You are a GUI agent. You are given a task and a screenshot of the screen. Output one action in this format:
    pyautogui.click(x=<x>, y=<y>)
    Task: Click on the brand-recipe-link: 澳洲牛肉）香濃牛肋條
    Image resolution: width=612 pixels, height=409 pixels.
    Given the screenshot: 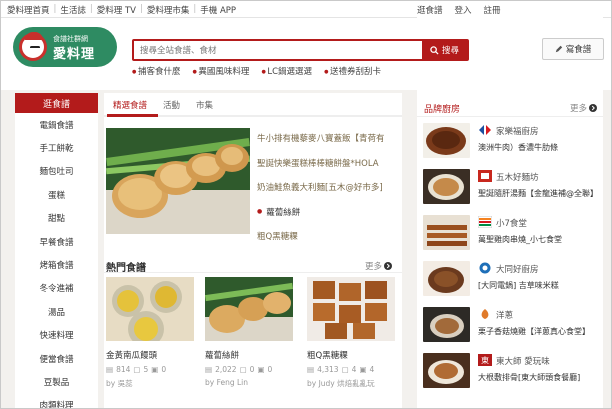 What is the action you would take?
    pyautogui.click(x=539, y=147)
    